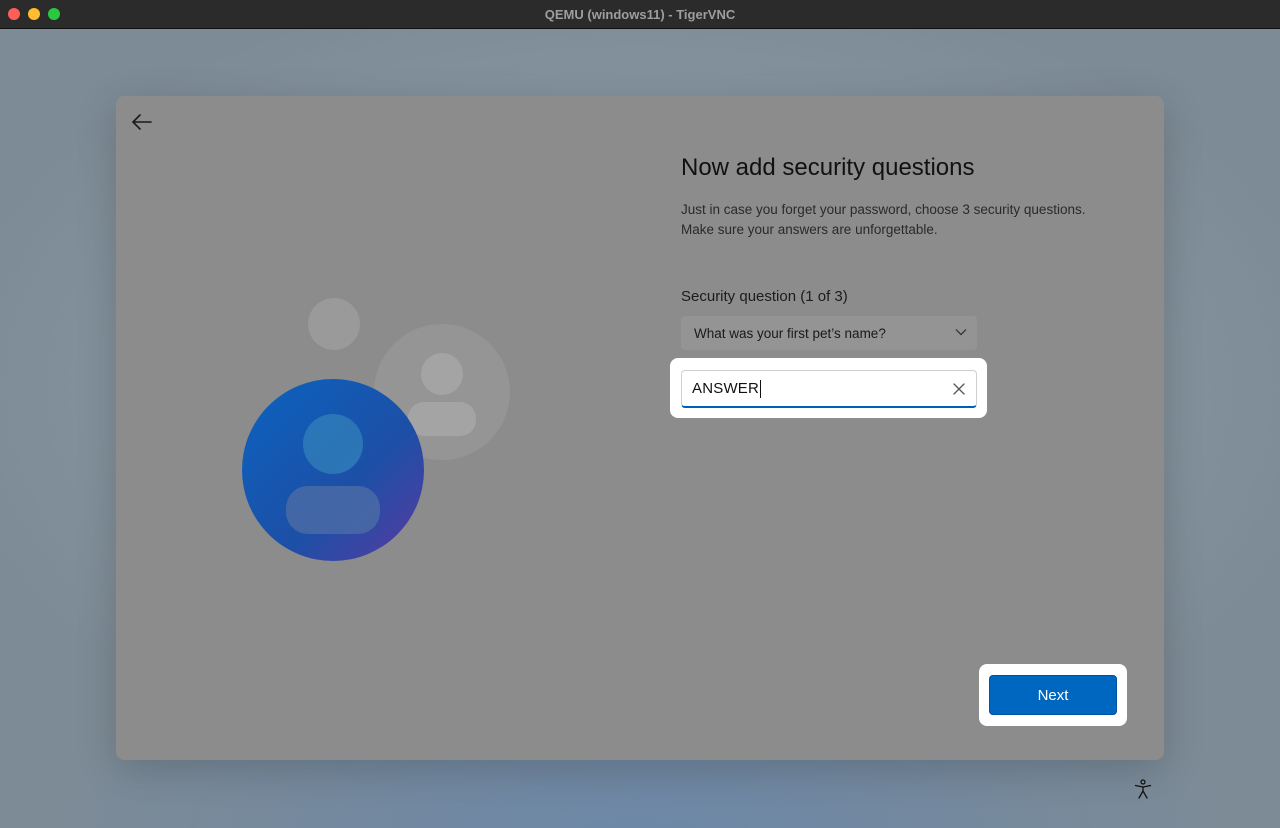 The height and width of the screenshot is (828, 1280). Describe the element at coordinates (828, 167) in the screenshot. I see `page-title: Now add security questions` at that location.